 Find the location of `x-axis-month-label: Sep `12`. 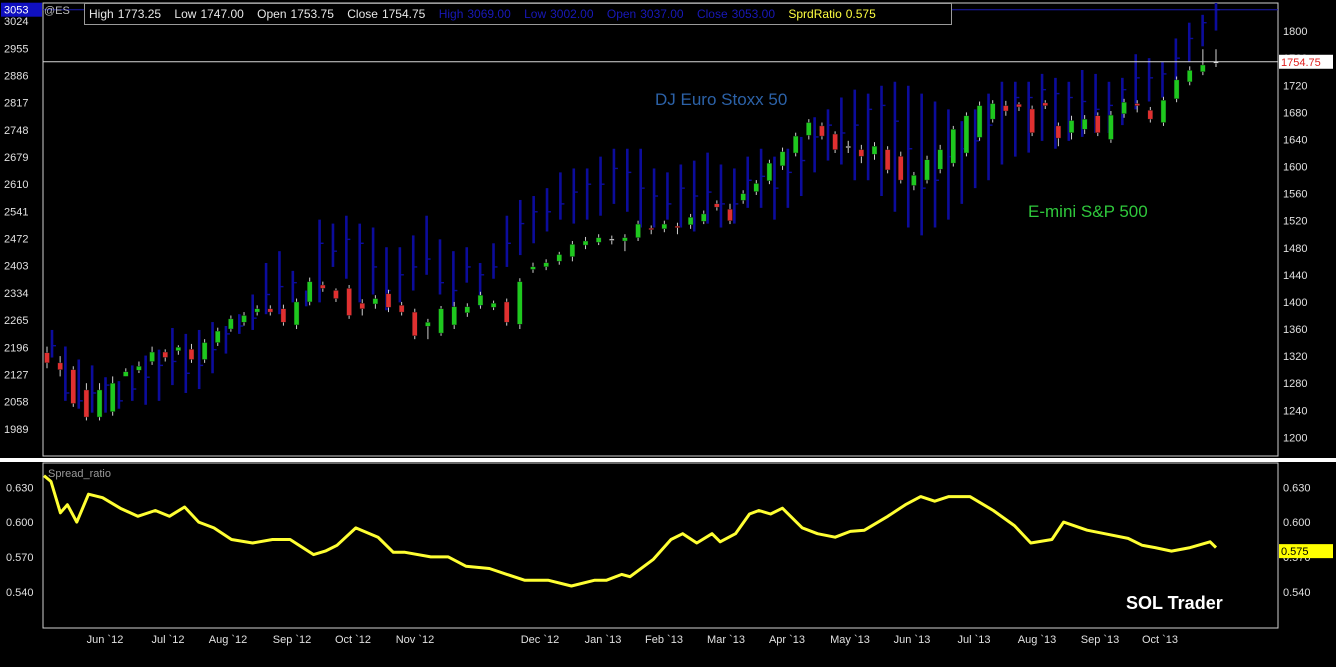

x-axis-month-label: Sep `12 is located at coordinates (292, 640).